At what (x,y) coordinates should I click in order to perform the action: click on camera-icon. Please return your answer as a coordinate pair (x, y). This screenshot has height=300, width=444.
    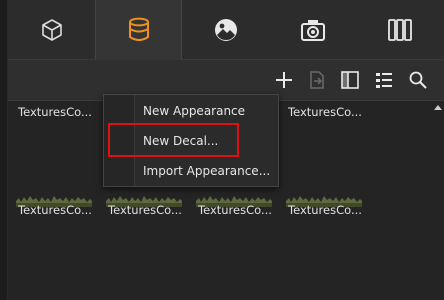
    Looking at the image, I should click on (313, 30).